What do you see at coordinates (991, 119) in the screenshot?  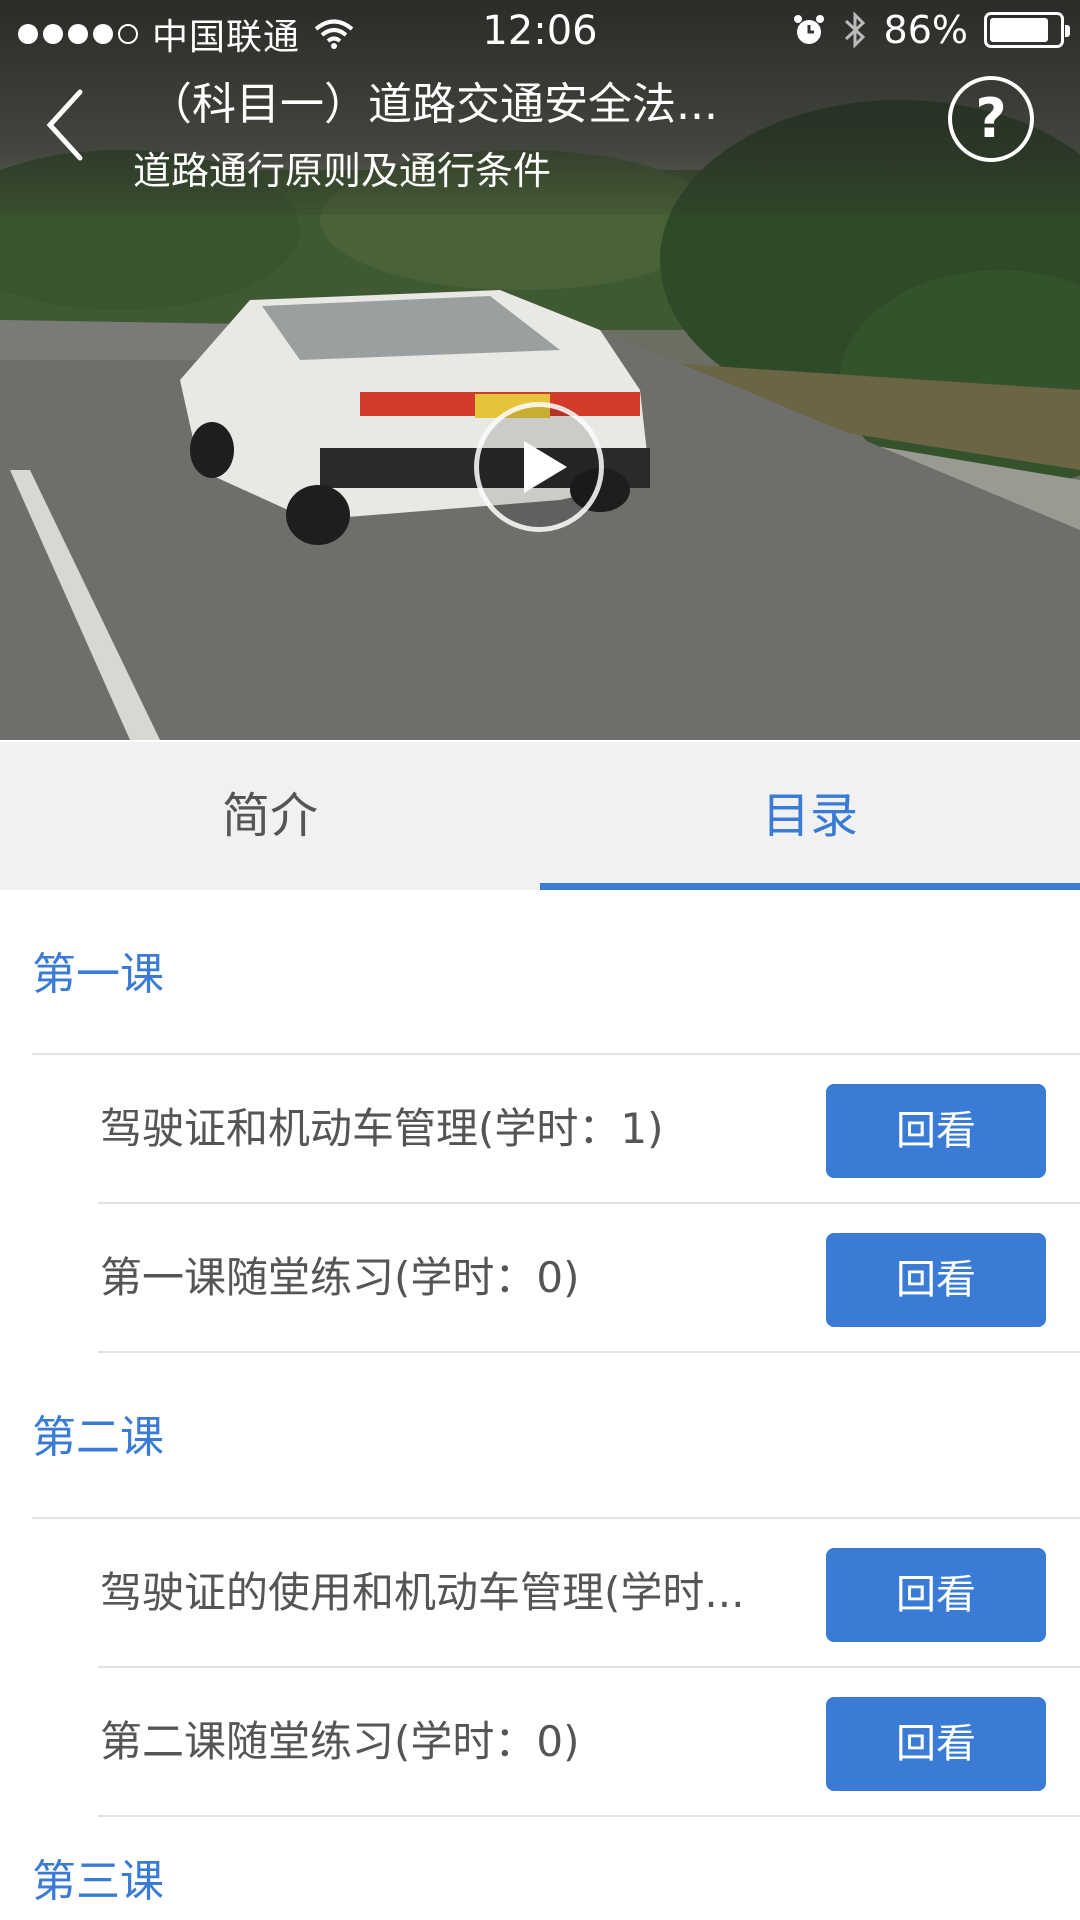 I see `help-button: ?` at bounding box center [991, 119].